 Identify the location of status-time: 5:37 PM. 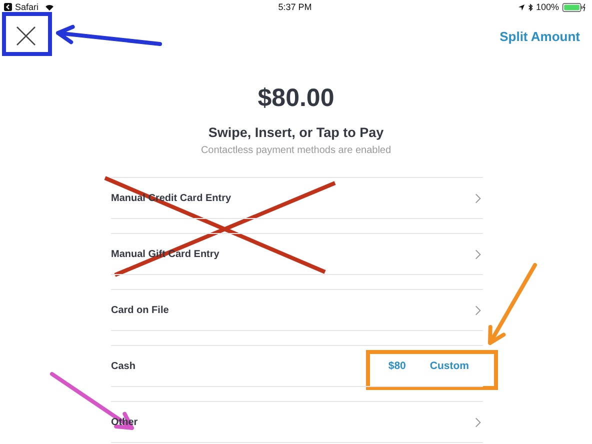
(295, 7).